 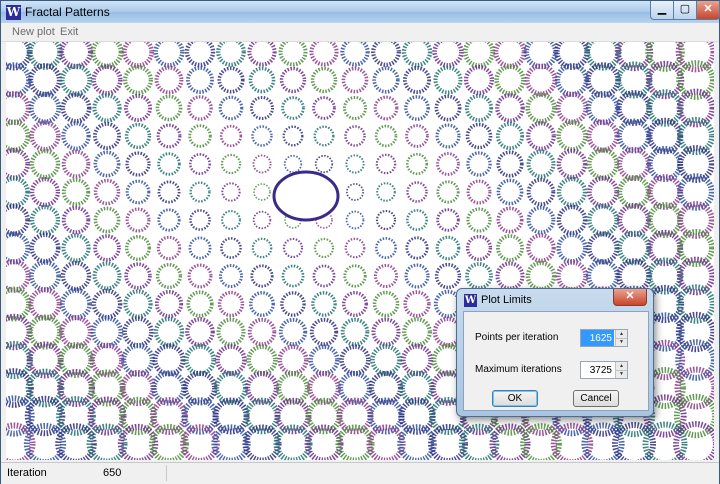 I want to click on cancel-button: Cancel, so click(x=596, y=398).